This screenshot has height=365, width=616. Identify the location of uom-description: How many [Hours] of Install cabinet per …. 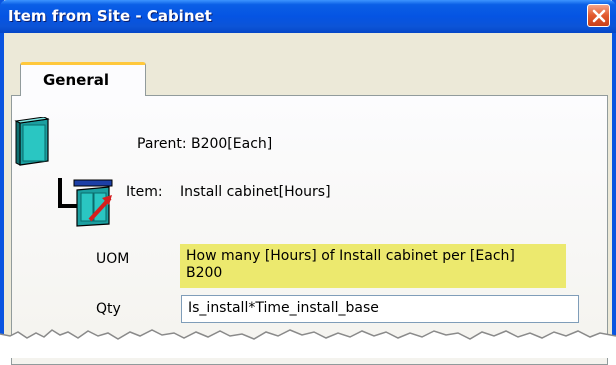
(373, 266).